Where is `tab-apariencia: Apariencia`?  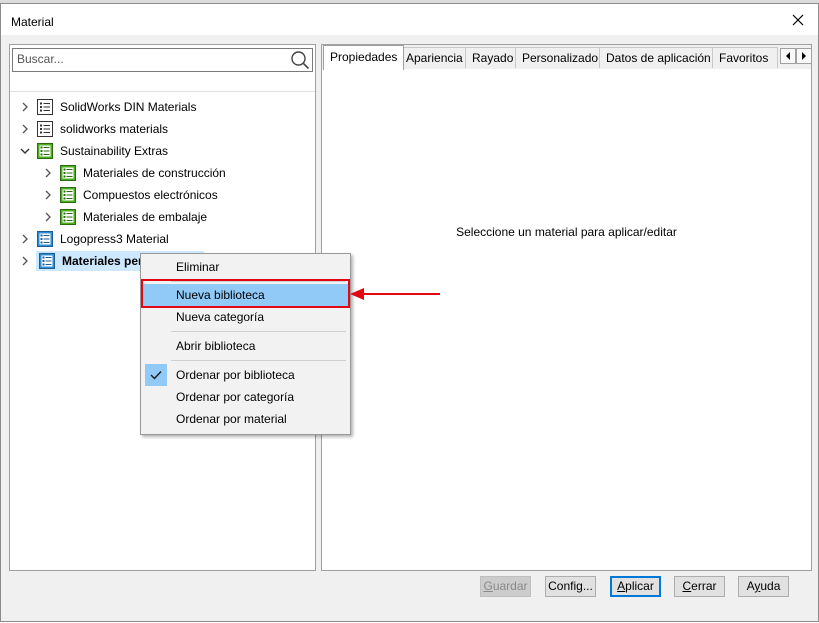 tab-apariencia: Apariencia is located at coordinates (434, 57).